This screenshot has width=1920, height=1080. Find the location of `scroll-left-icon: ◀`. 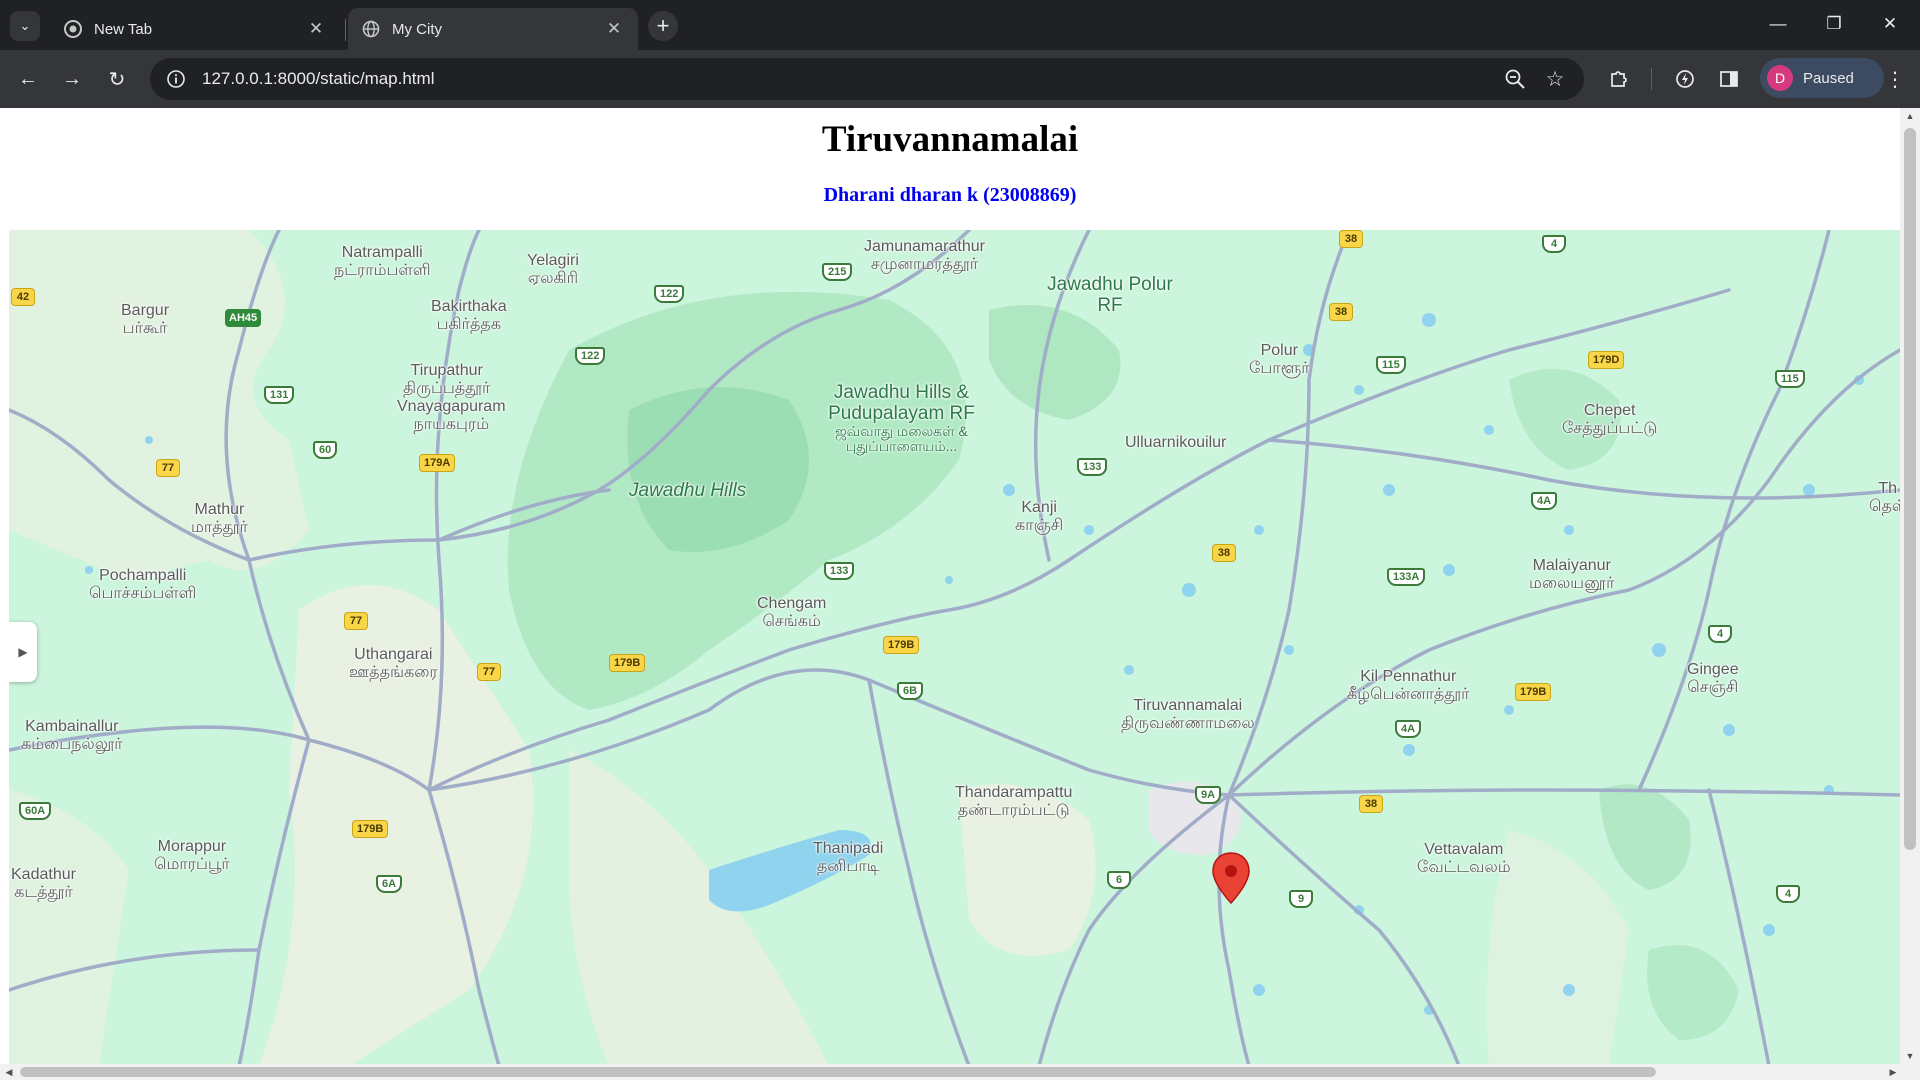

scroll-left-icon: ◀ is located at coordinates (9, 1072).